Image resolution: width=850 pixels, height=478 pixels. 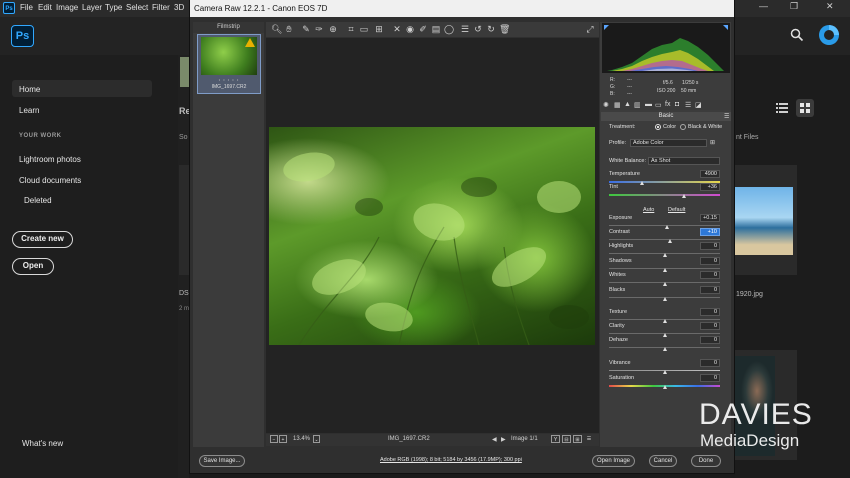 What do you see at coordinates (161, 7) in the screenshot?
I see `menu-filter: Filter` at bounding box center [161, 7].